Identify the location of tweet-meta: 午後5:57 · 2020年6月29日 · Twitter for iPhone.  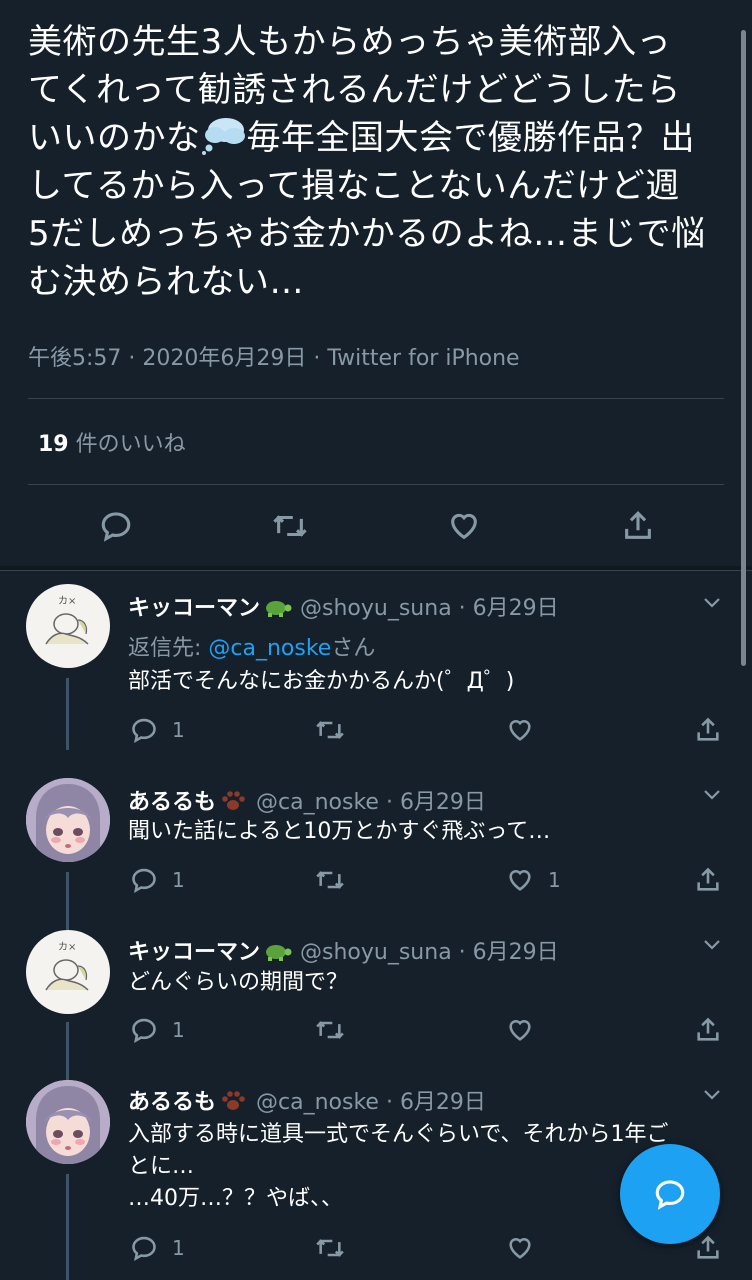
(274, 356).